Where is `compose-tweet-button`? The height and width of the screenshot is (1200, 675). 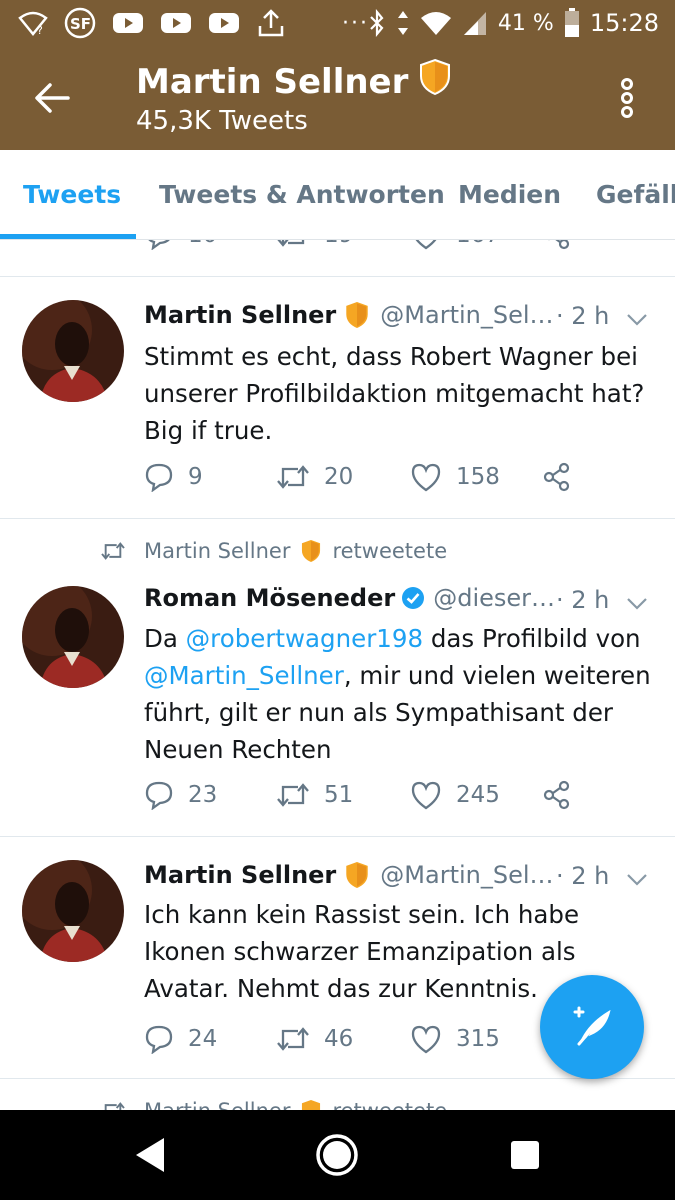 compose-tweet-button is located at coordinates (592, 1027).